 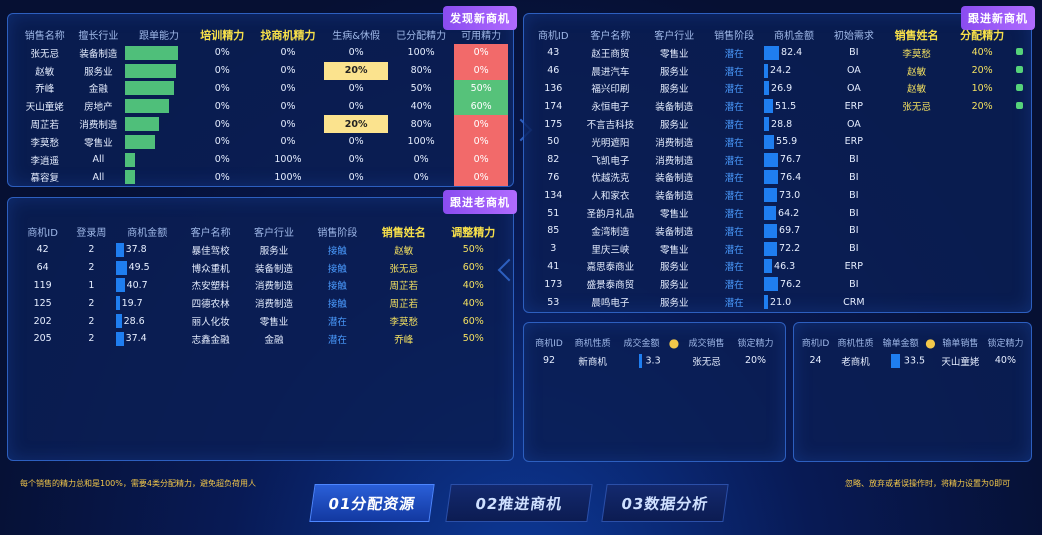 I want to click on tab-allocate-resources: 01分配资源, so click(x=372, y=503).